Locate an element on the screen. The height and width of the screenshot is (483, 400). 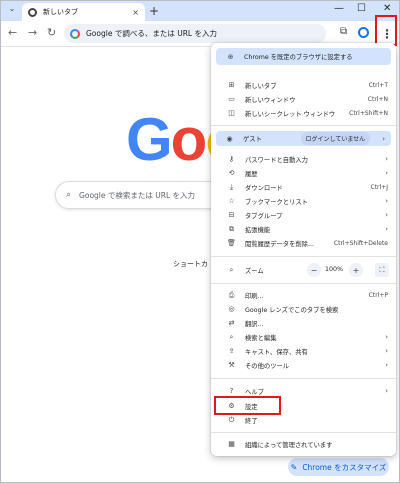
ntp-search-placeholder: Google で検索または URL を入力 is located at coordinates (137, 195).